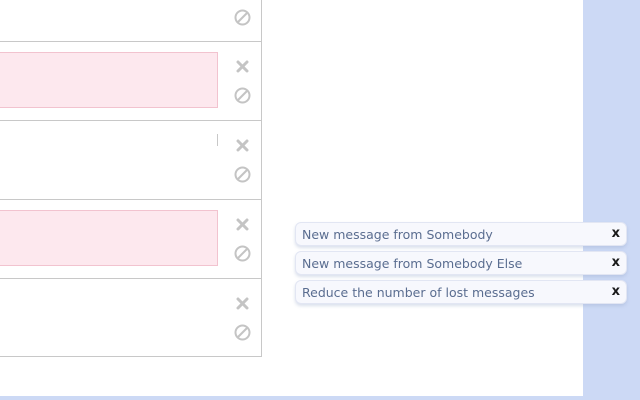 The image size is (640, 400). I want to click on notification: New message from Somebody x, so click(461, 234).